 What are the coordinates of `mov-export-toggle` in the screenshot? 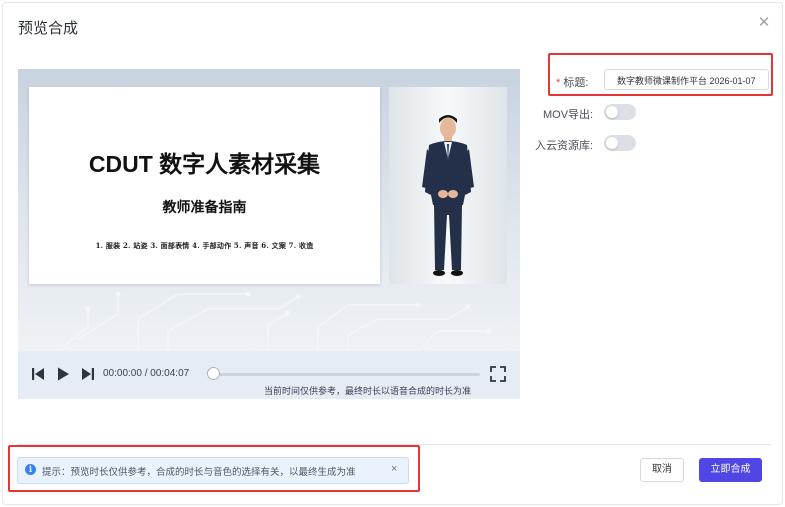 It's located at (620, 112).